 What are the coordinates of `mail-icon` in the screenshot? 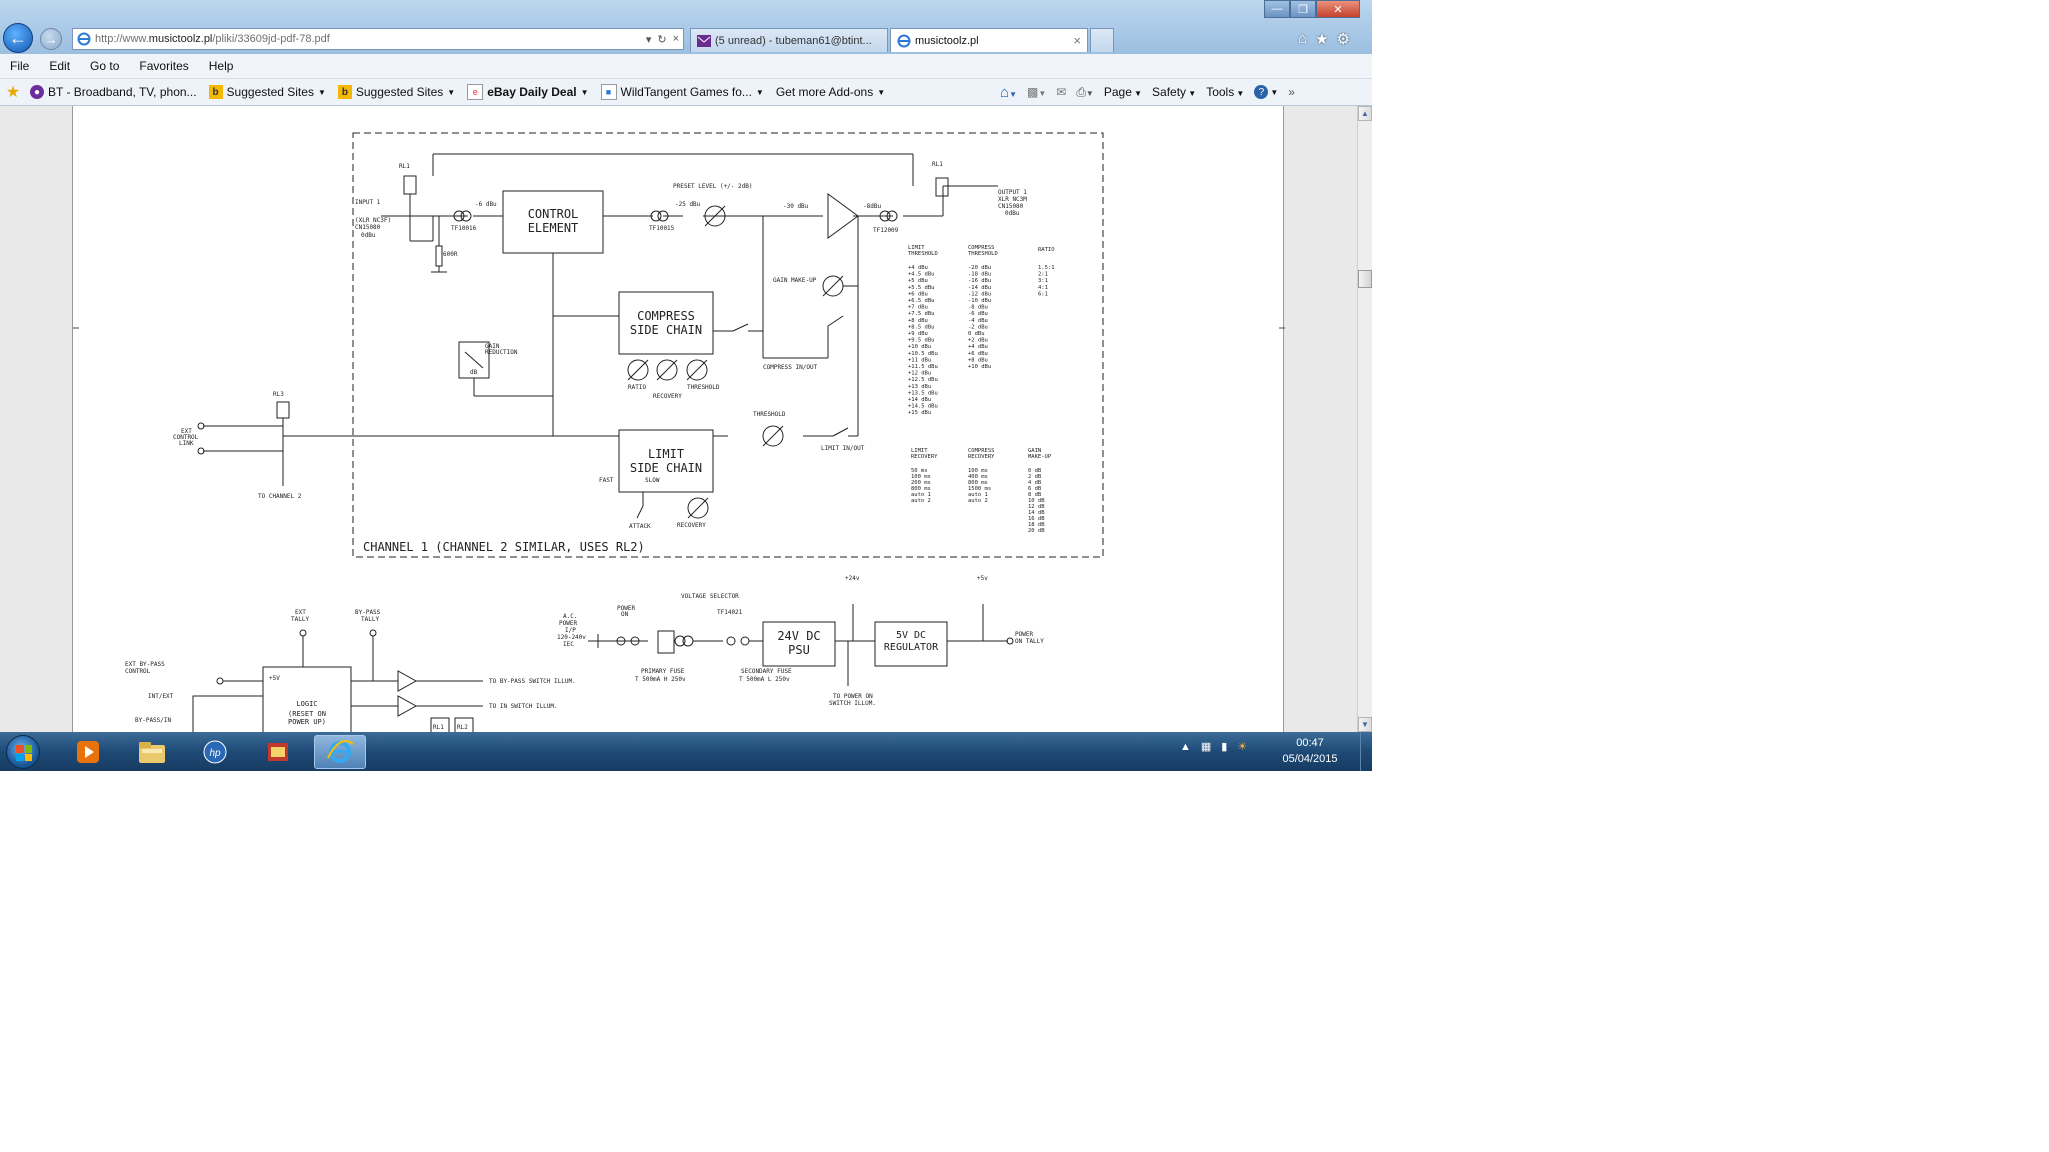 It's located at (704, 40).